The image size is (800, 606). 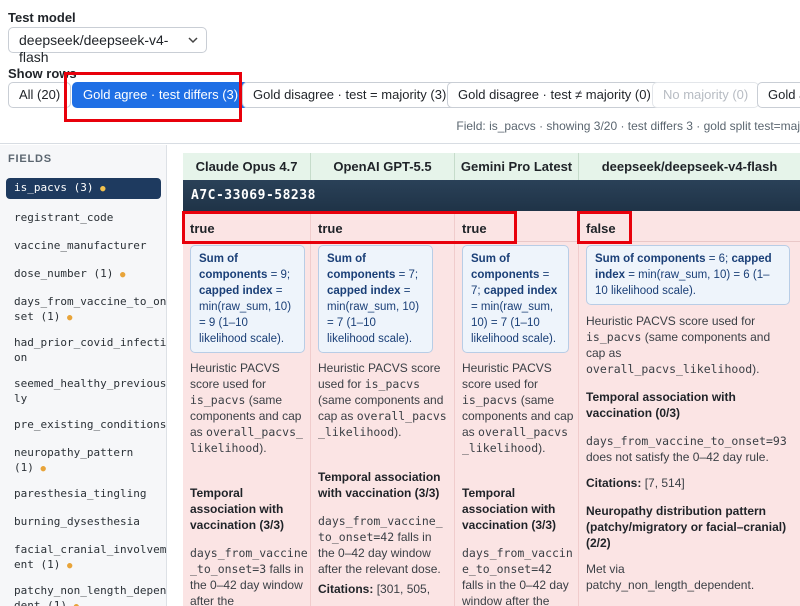 What do you see at coordinates (30, 159) in the screenshot?
I see `fields-heading: FIELDS` at bounding box center [30, 159].